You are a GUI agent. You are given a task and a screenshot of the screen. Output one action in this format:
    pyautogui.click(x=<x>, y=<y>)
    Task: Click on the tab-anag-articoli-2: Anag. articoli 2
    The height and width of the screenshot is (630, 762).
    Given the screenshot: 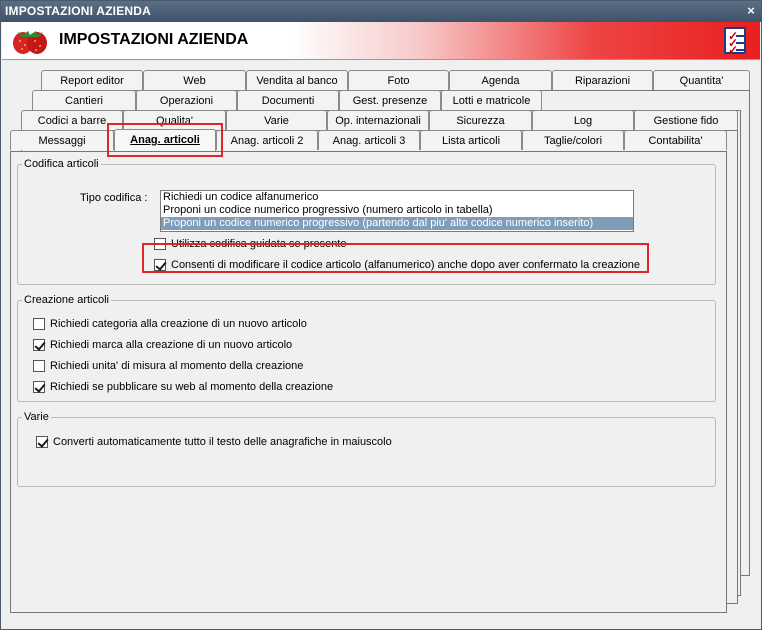 What is the action you would take?
    pyautogui.click(x=267, y=140)
    